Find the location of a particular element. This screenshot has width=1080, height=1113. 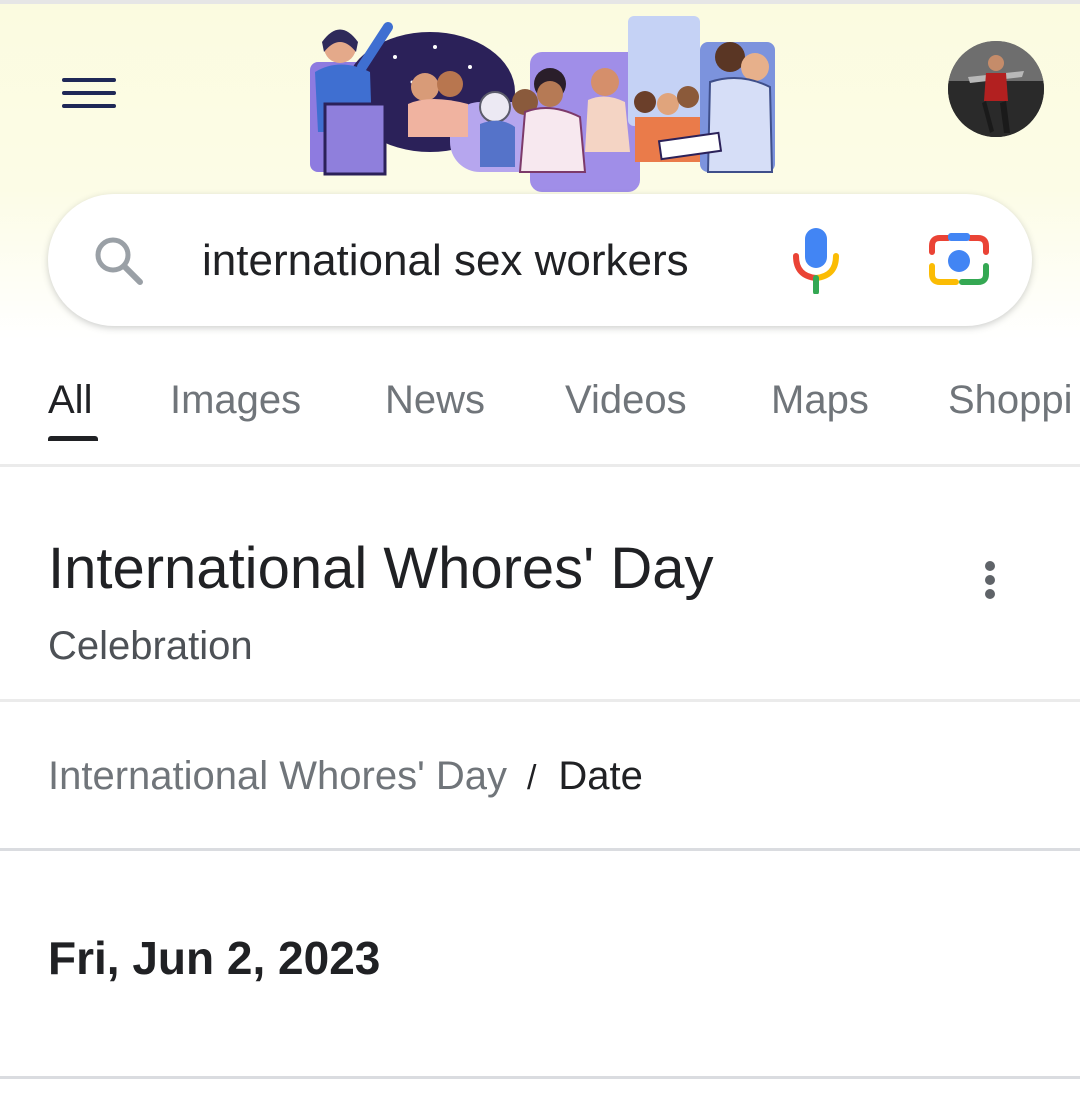

breadcrumb: International Whores' Day / Date is located at coordinates (345, 777).